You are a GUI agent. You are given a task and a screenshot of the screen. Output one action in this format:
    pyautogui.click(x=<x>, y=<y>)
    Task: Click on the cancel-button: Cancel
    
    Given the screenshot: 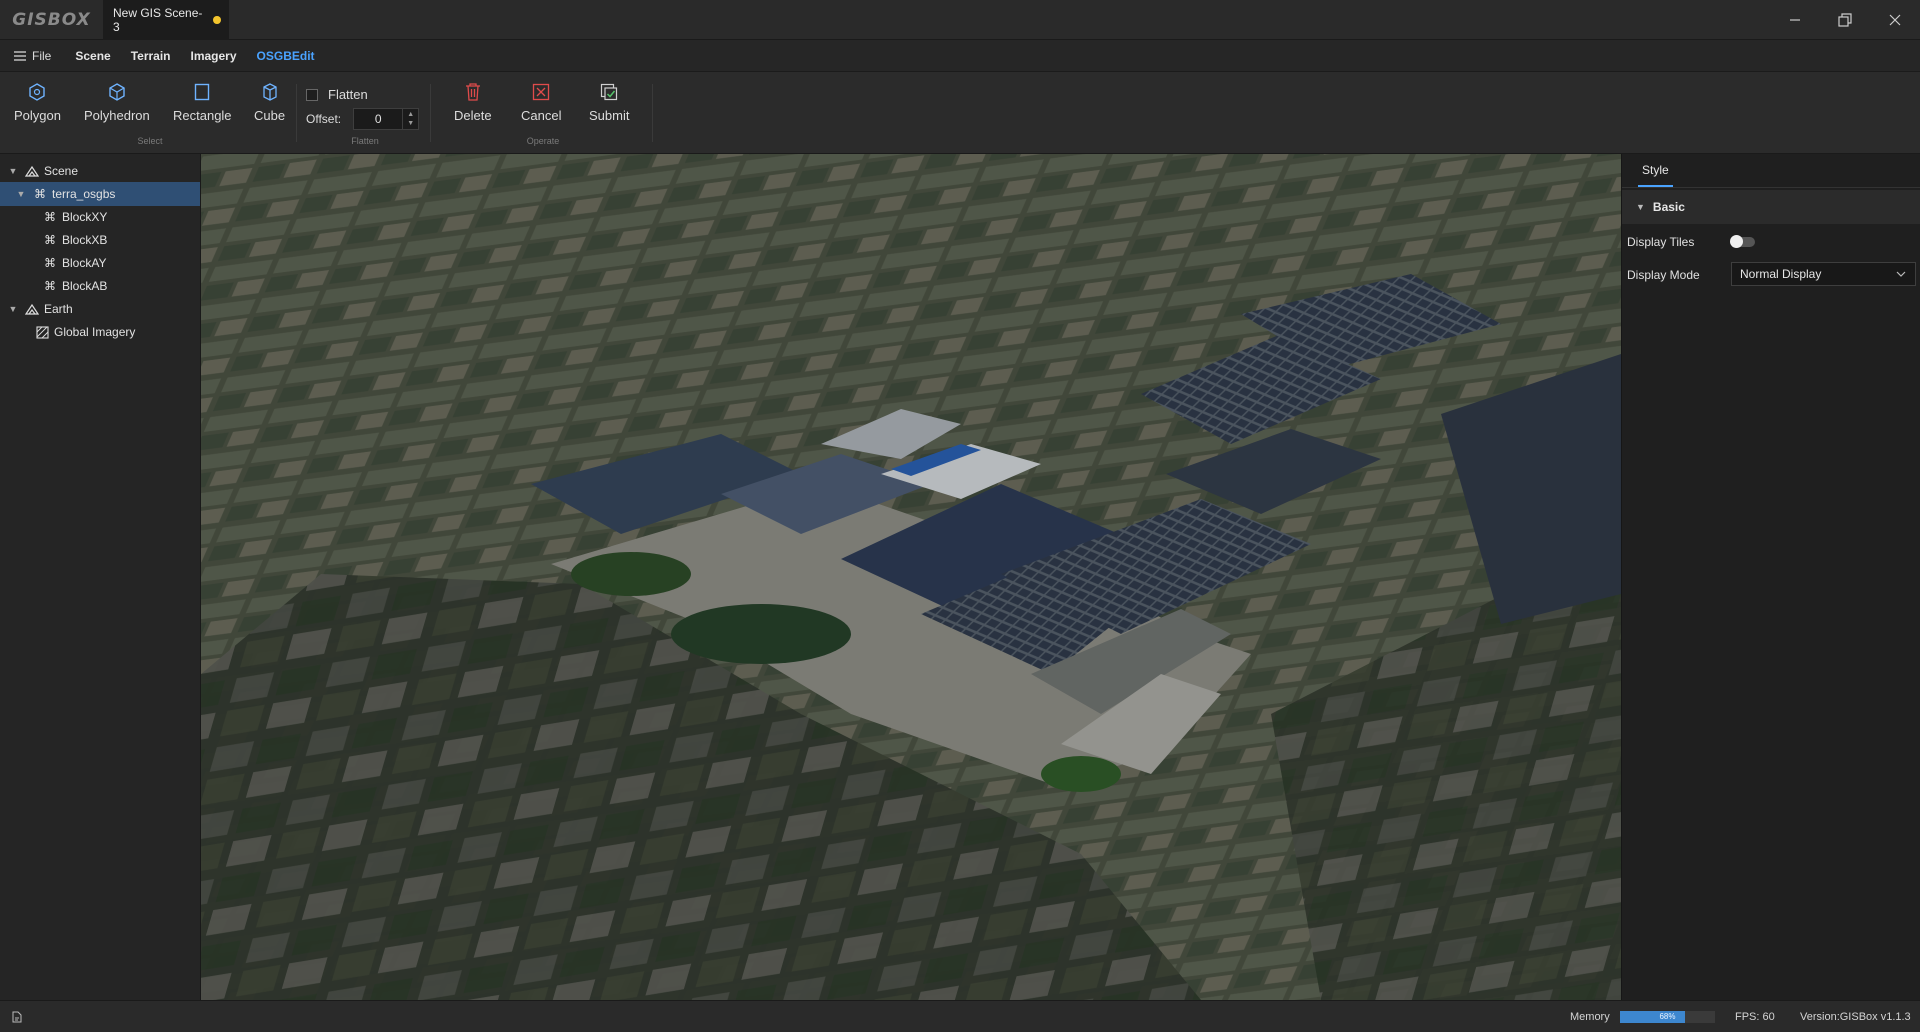 What is the action you would take?
    pyautogui.click(x=541, y=102)
    